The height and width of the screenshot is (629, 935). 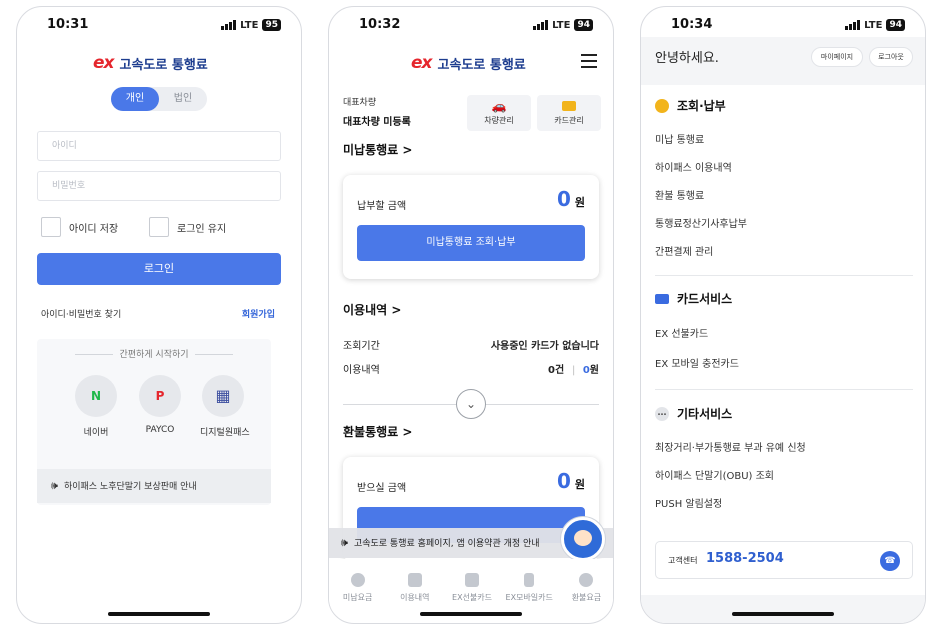 I want to click on usage-row: 이용내역 0건 | 0원, so click(x=471, y=368).